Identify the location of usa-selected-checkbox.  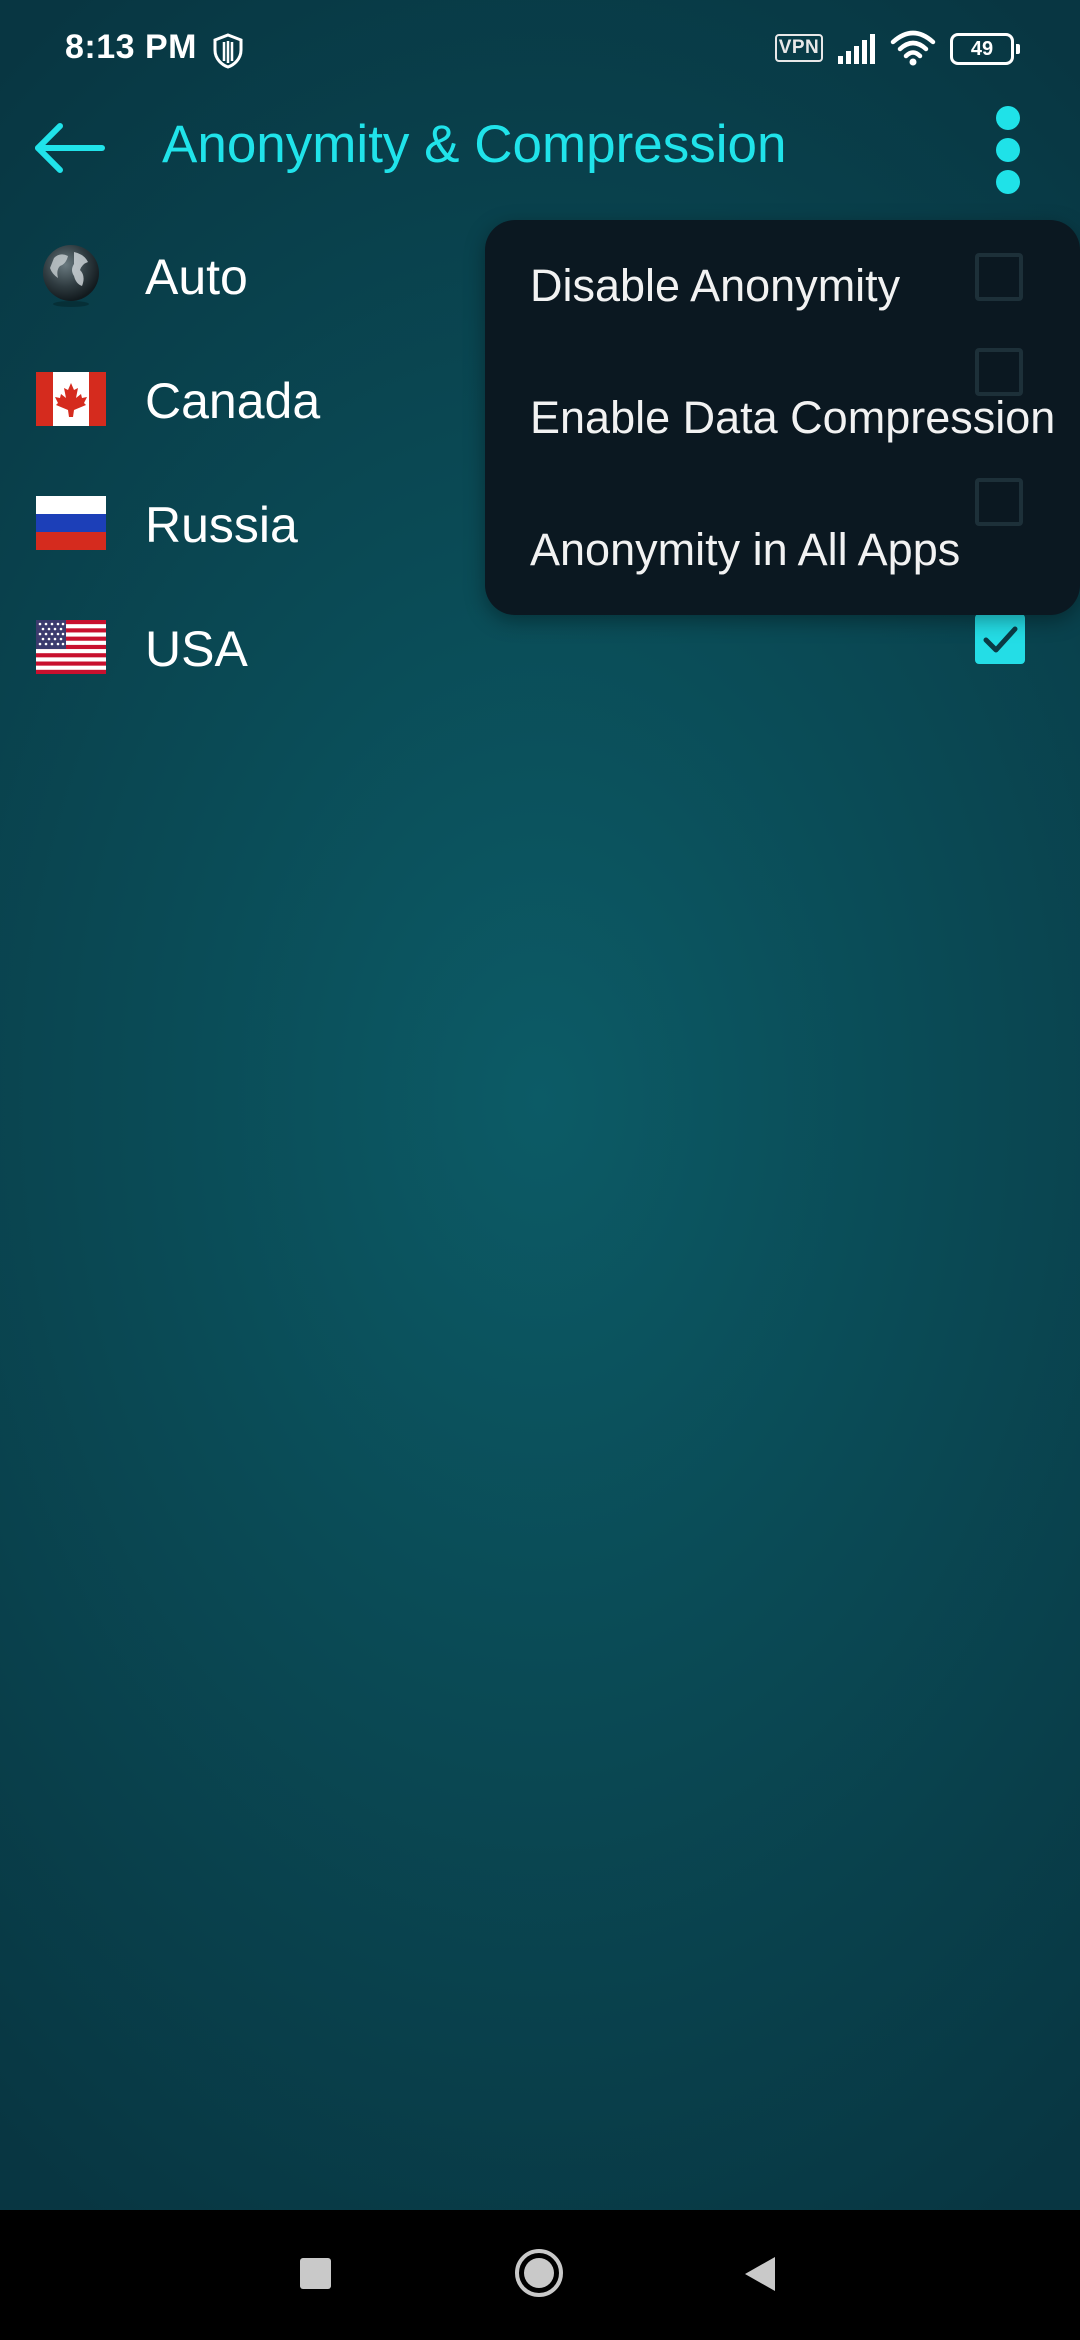
(1000, 639).